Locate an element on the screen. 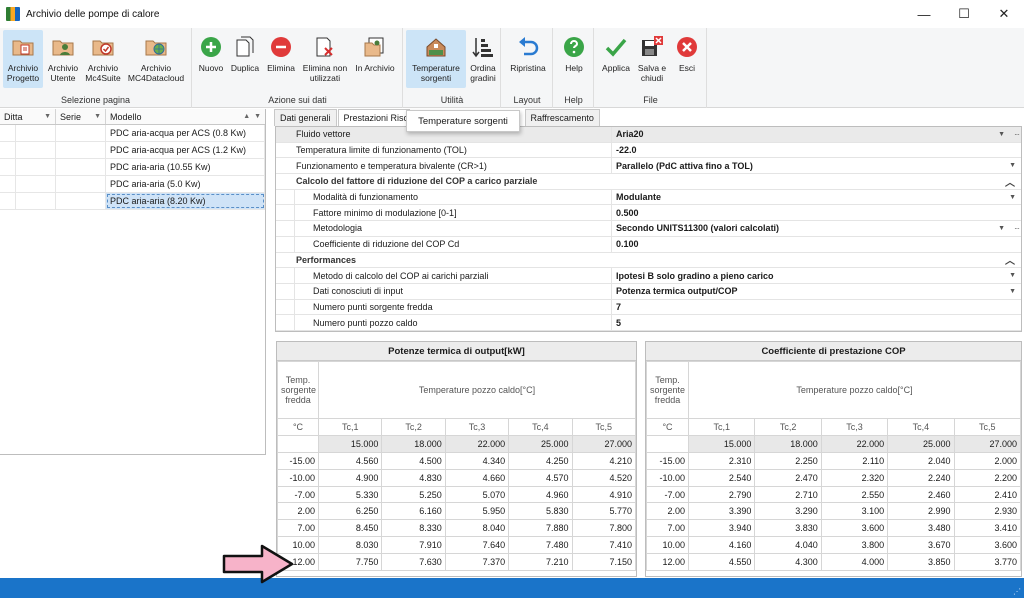 Image resolution: width=1024 pixels, height=598 pixels. list-item: PDC aria-aria (10.55 Kw) is located at coordinates (132, 167).